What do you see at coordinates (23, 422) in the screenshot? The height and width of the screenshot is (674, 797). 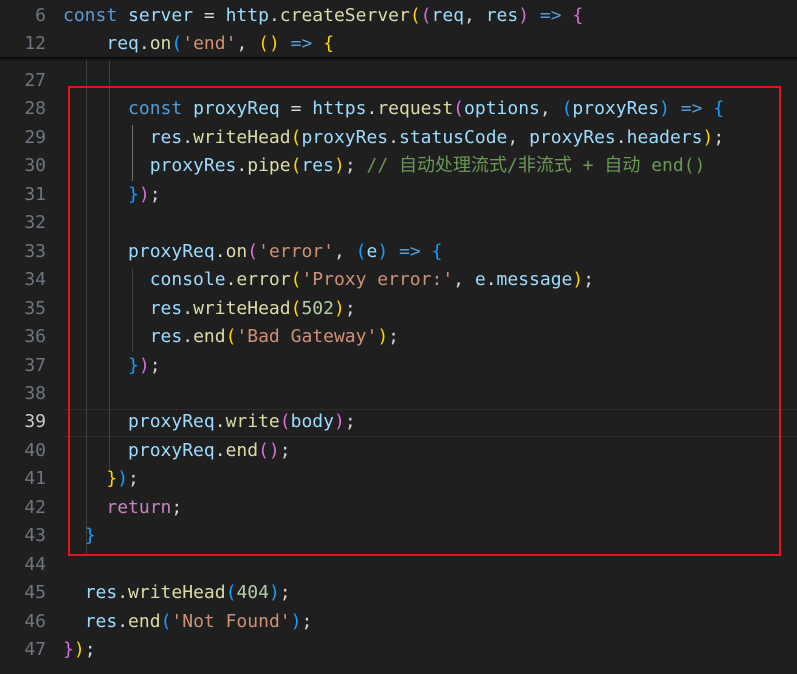 I see `line-number: 39` at bounding box center [23, 422].